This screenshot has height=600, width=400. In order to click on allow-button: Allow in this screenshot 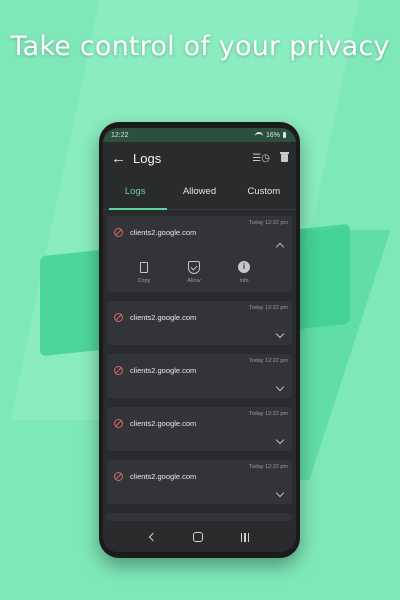, I will do `click(194, 272)`.